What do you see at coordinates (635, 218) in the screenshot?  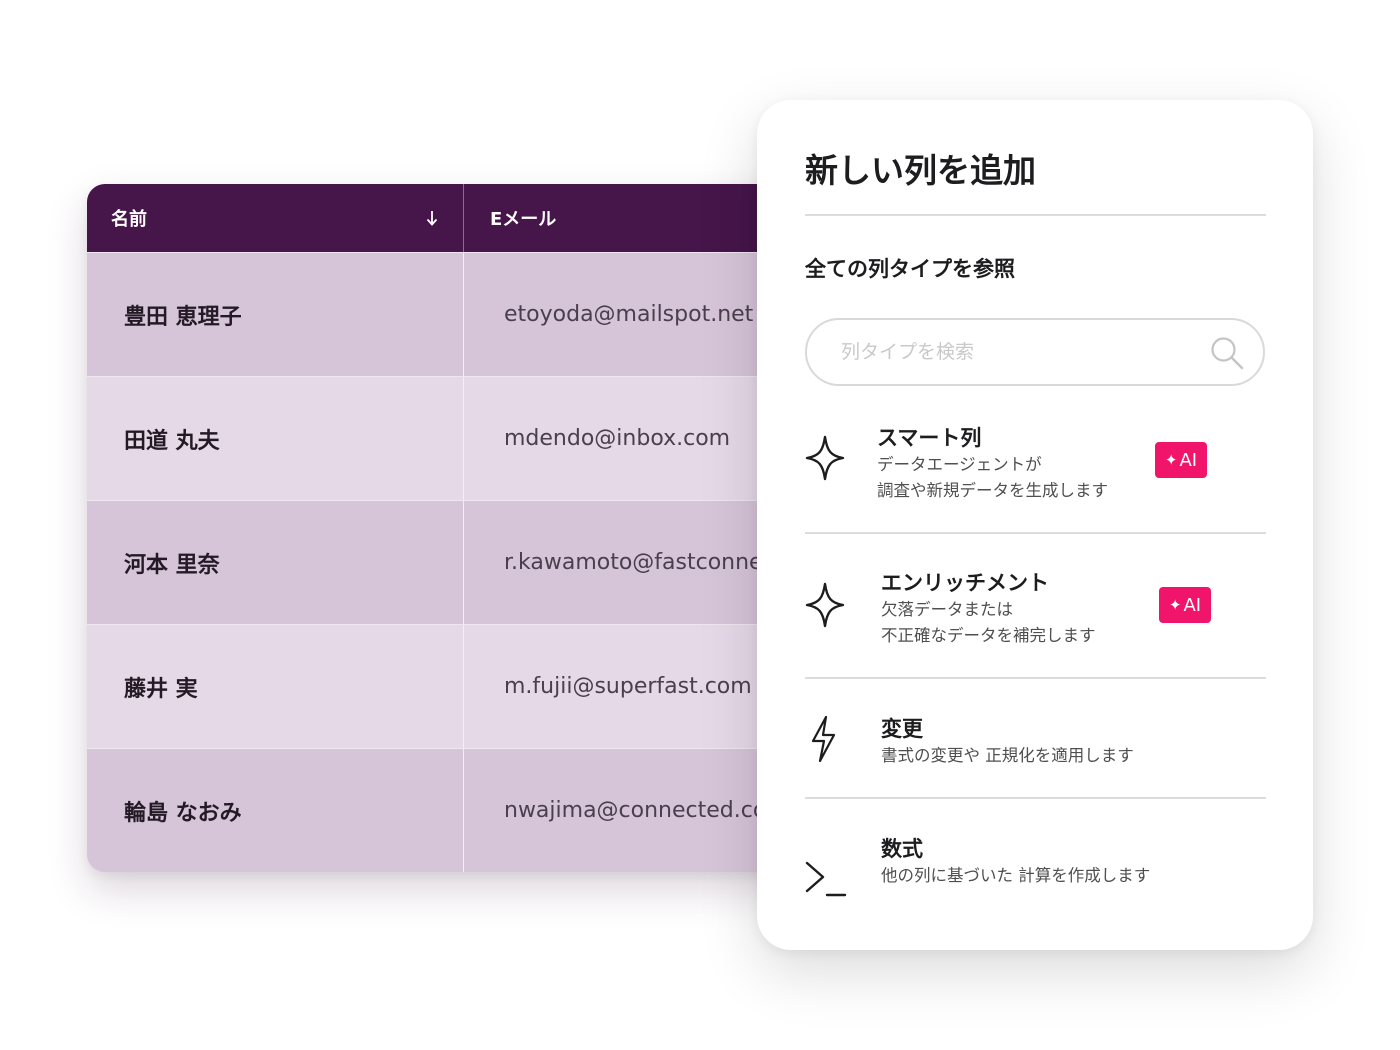 I see `column-header-email: Eメール` at bounding box center [635, 218].